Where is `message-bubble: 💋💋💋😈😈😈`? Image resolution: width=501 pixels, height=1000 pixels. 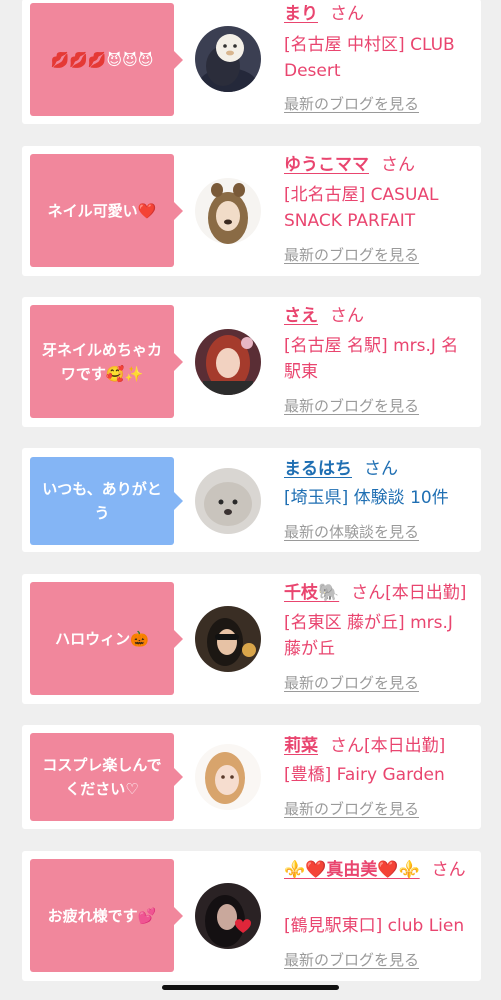 message-bubble: 💋💋💋😈😈😈 is located at coordinates (106, 59).